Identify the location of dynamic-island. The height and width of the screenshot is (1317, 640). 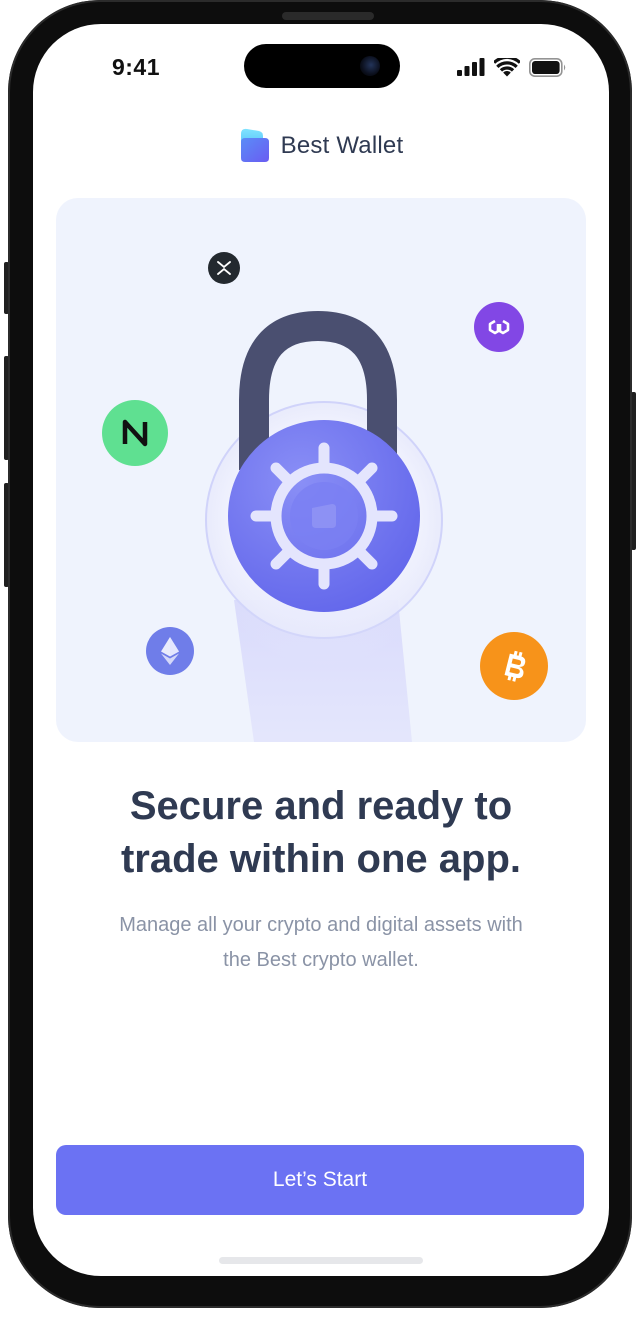
(322, 66).